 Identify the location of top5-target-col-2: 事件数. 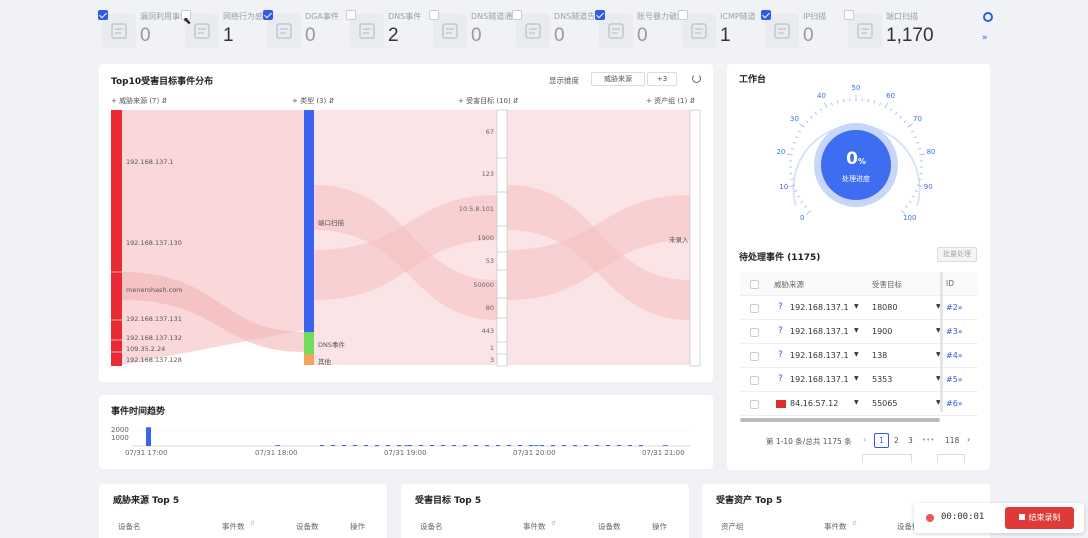
(534, 526).